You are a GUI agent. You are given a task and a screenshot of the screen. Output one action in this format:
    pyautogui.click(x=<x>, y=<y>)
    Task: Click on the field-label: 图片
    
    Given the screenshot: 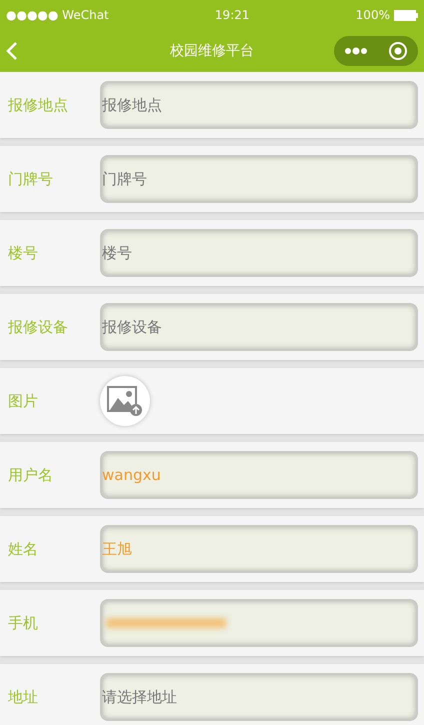 What is the action you would take?
    pyautogui.click(x=23, y=401)
    